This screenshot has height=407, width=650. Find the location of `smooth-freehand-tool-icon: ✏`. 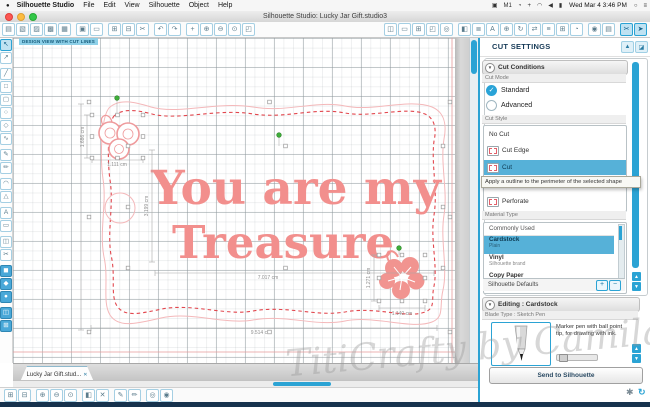

smooth-freehand-tool-icon: ✏ is located at coordinates (6, 168).